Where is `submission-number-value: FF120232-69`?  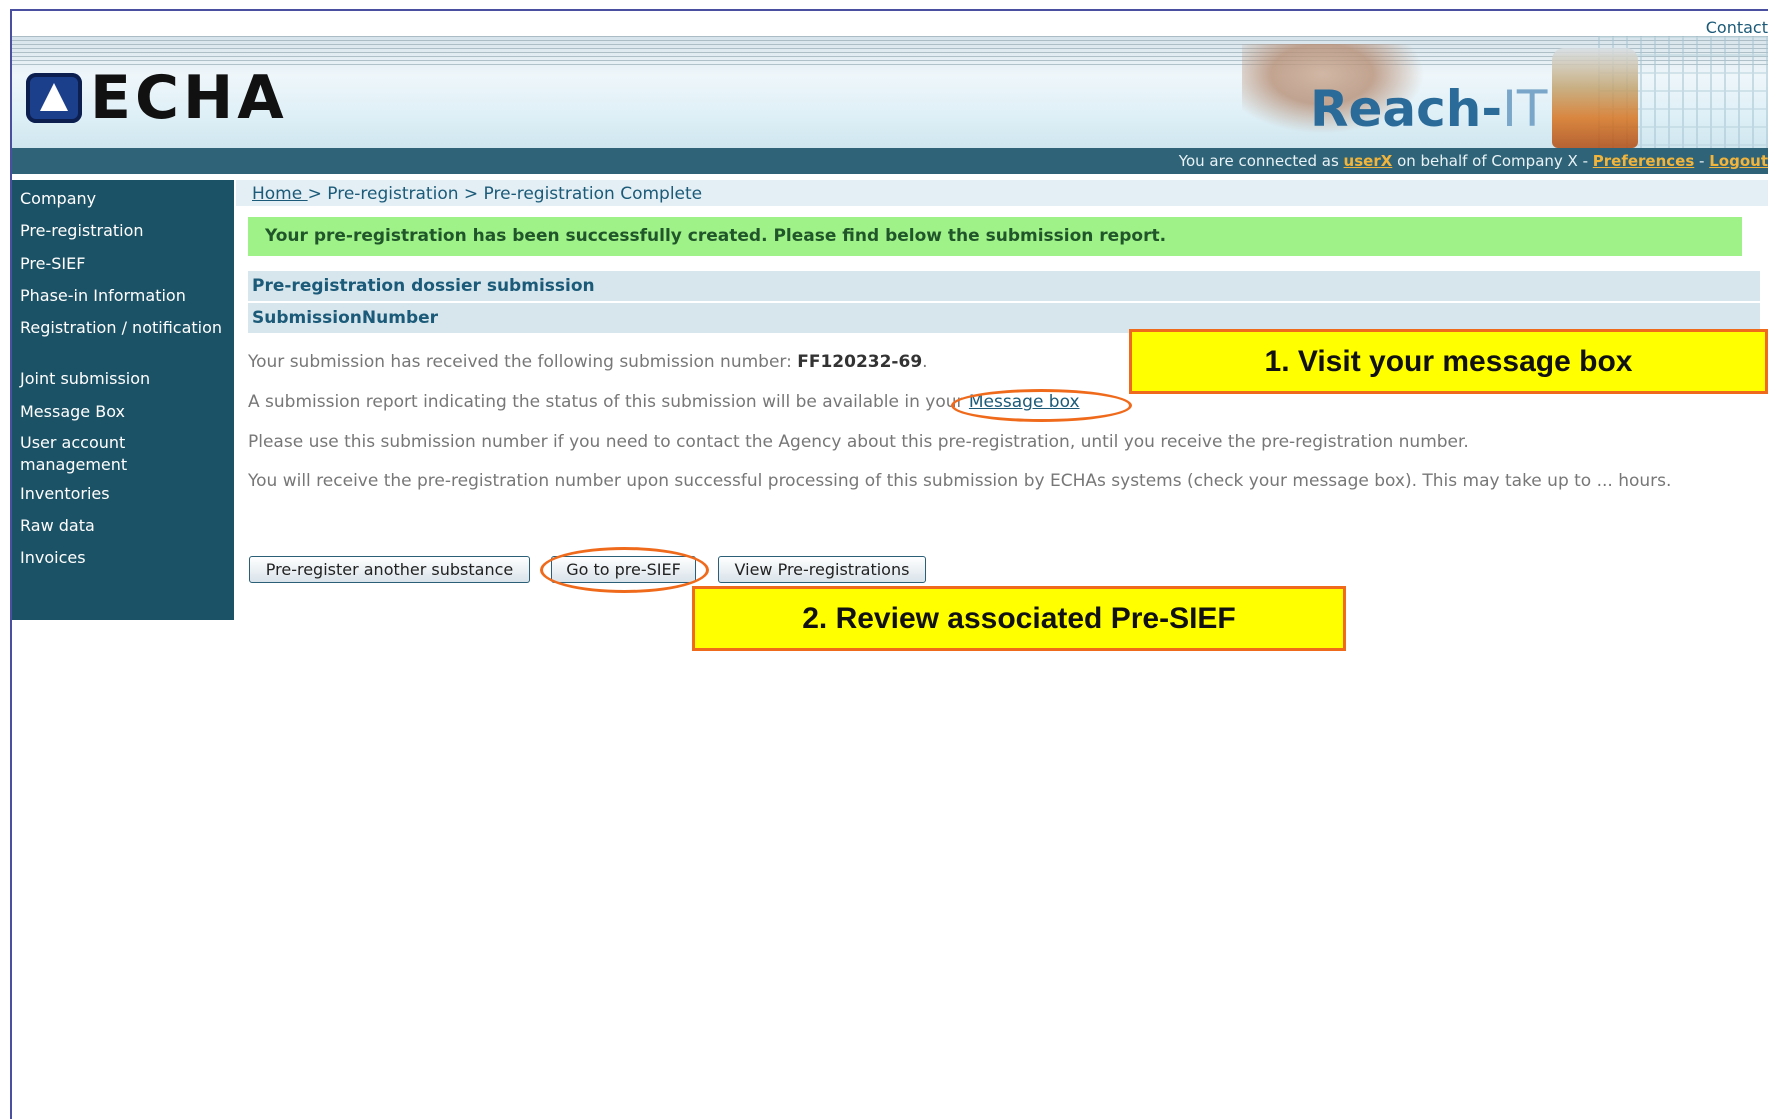 submission-number-value: FF120232-69 is located at coordinates (860, 362).